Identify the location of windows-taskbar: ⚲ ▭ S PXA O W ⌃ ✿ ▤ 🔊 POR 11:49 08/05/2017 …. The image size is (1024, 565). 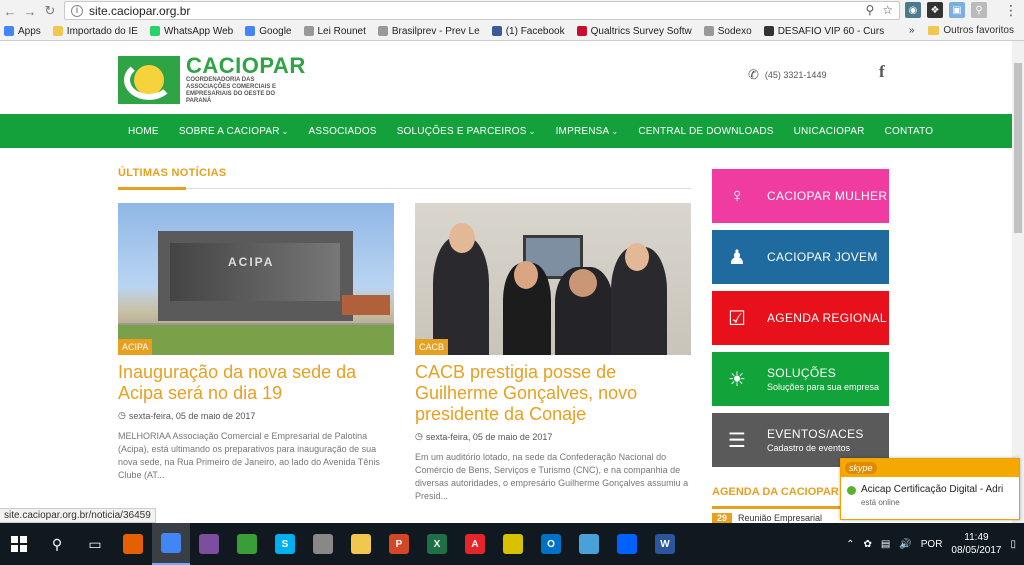
(512, 544).